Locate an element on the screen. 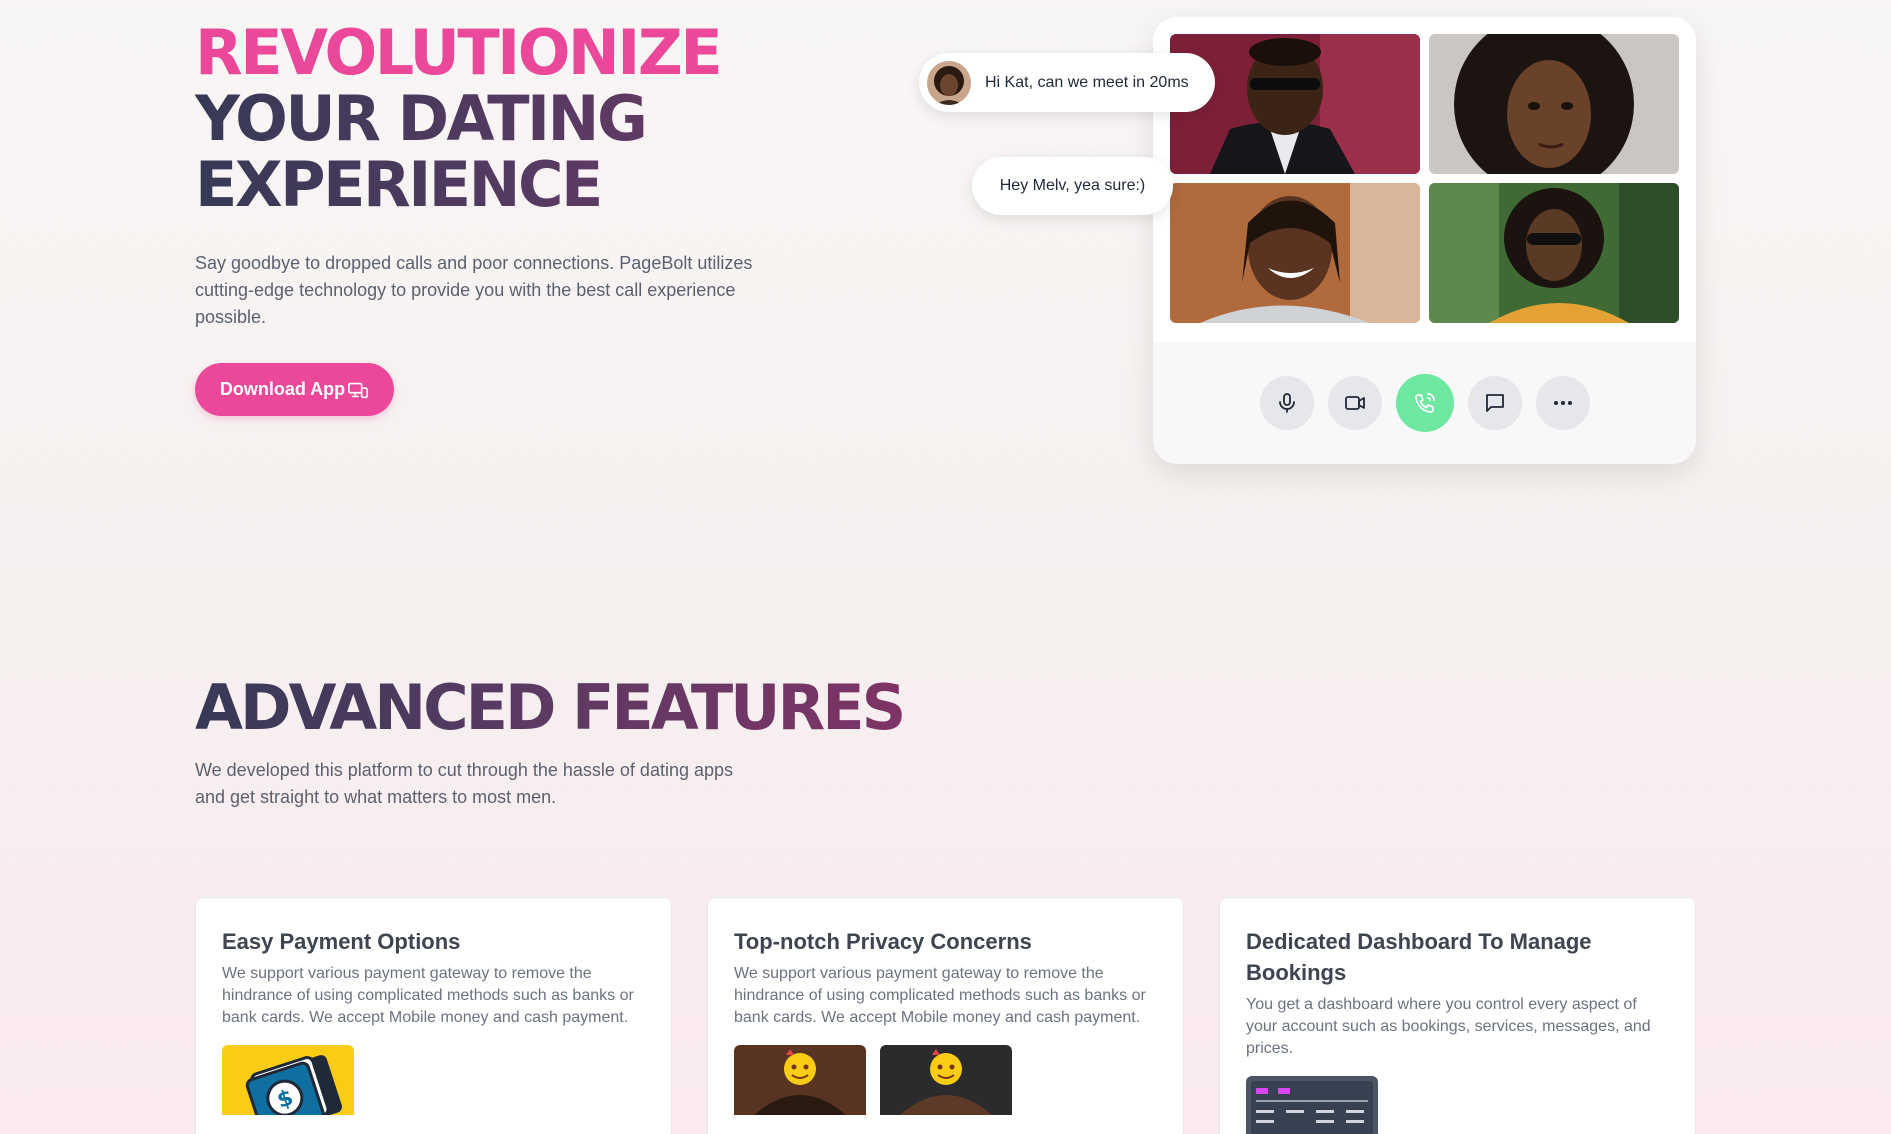 Image resolution: width=1891 pixels, height=1134 pixels. devices-icon is located at coordinates (358, 390).